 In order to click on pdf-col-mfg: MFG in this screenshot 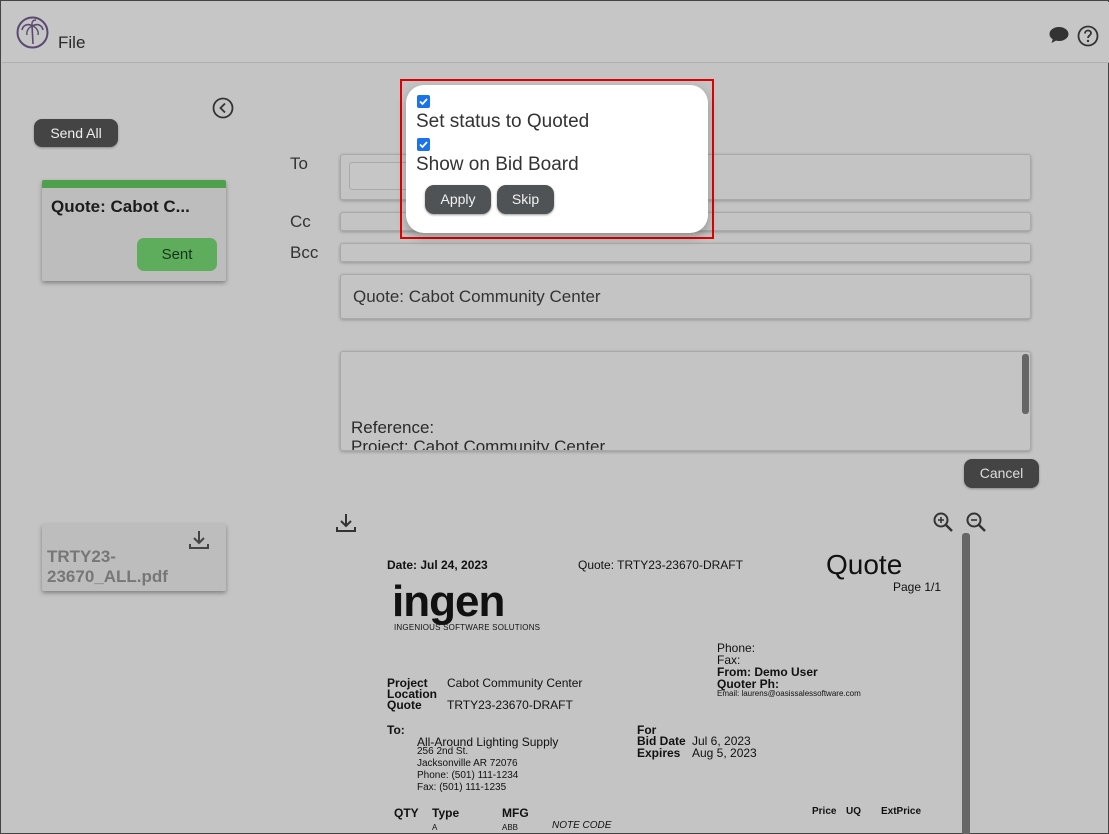, I will do `click(515, 813)`.